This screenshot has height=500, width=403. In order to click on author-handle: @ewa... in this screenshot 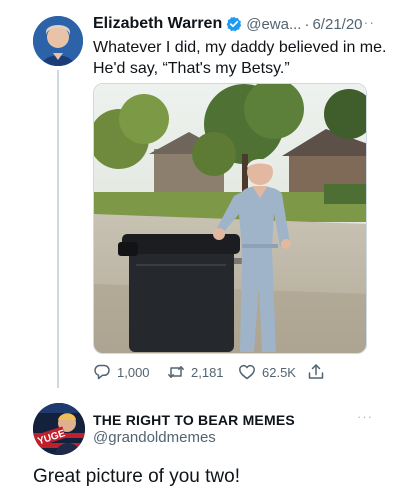, I will do `click(273, 24)`.